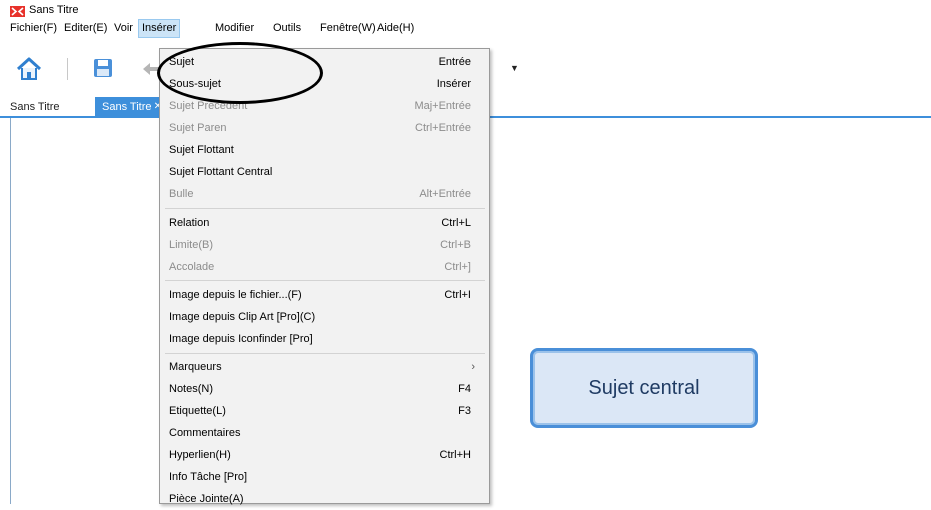 This screenshot has height=510, width=931. What do you see at coordinates (324, 245) in the screenshot?
I see `menu-item-limite: Limite(B) Ctrl+B` at bounding box center [324, 245].